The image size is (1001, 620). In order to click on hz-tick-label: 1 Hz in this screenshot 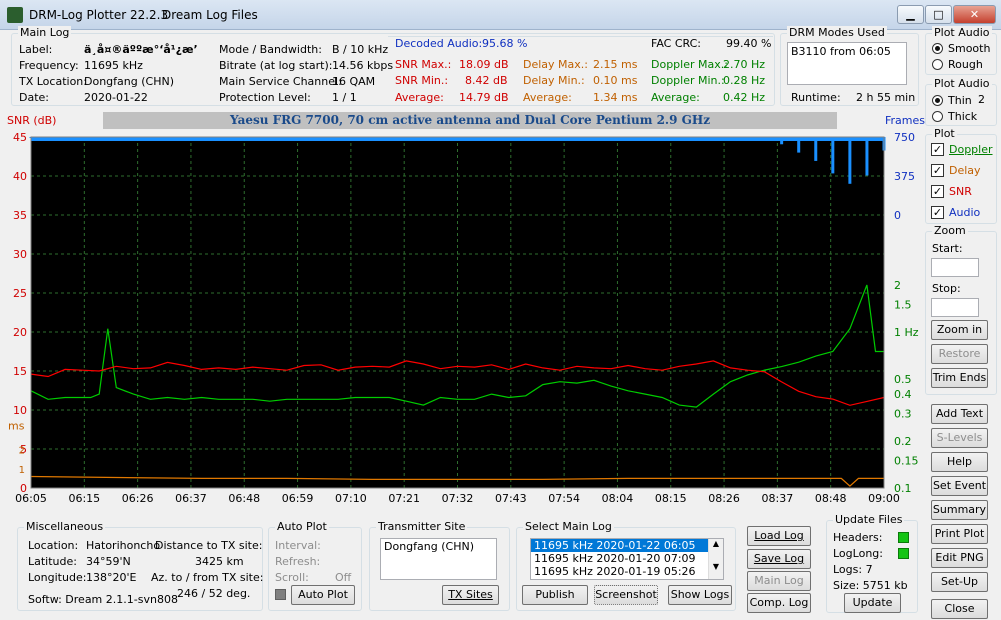, I will do `click(906, 332)`.